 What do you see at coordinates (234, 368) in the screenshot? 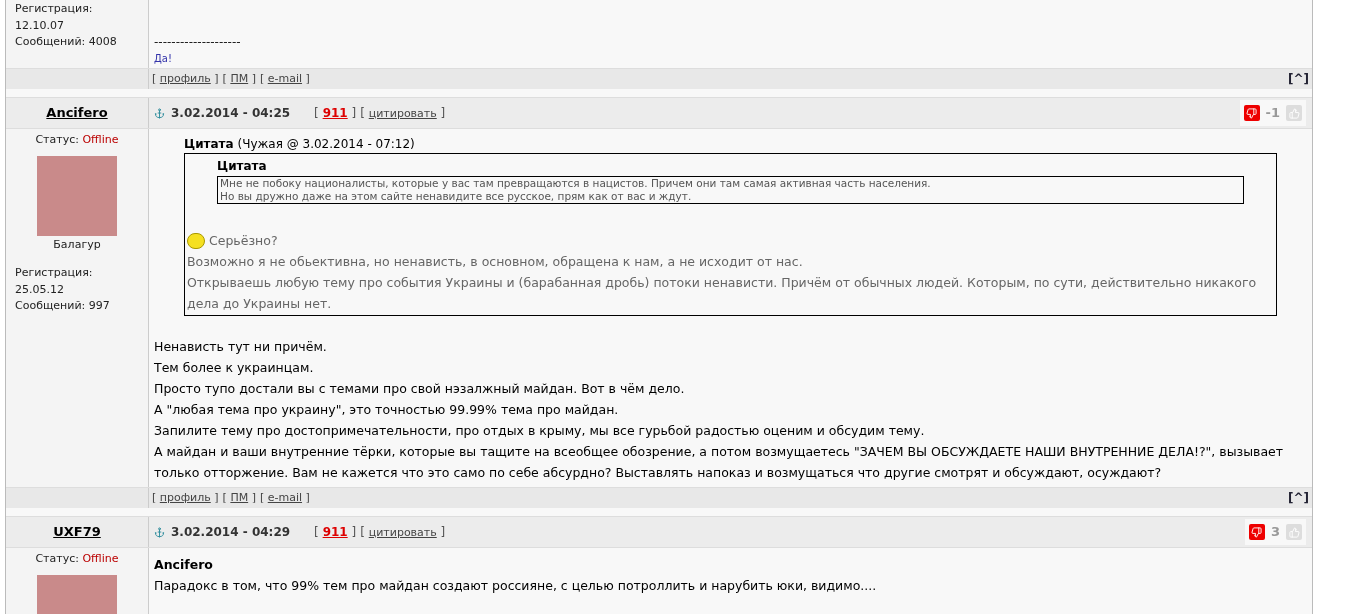
I see `post-text: Тем более к украинцам.` at bounding box center [234, 368].